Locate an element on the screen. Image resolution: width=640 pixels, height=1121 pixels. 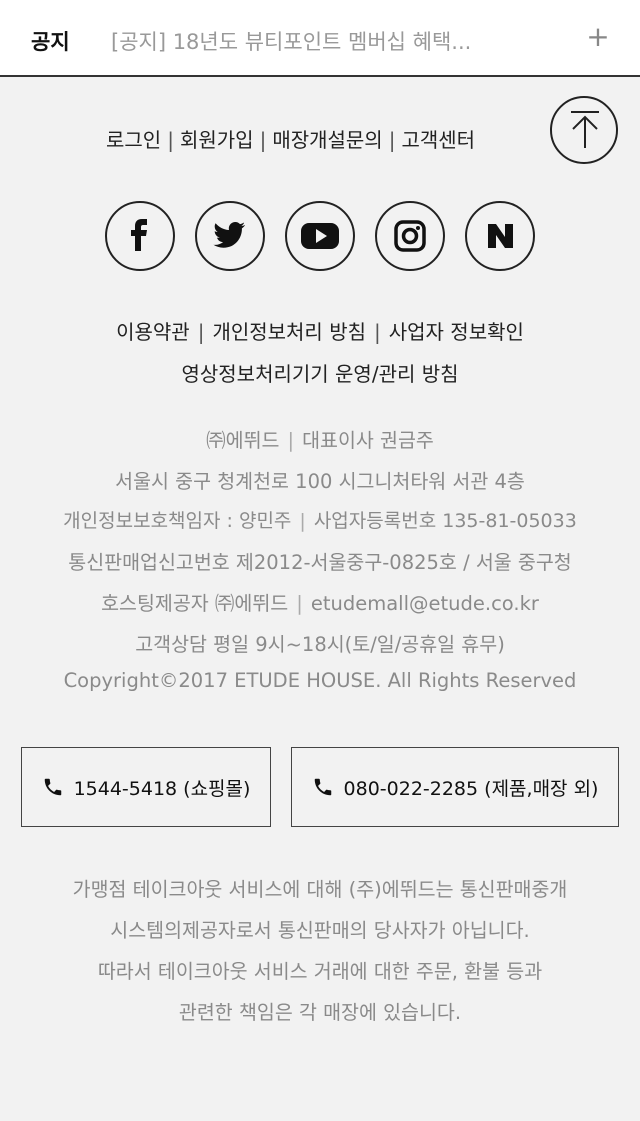
privacy-officer: 개인정보보호책임자 : 양민주 is located at coordinates (177, 521).